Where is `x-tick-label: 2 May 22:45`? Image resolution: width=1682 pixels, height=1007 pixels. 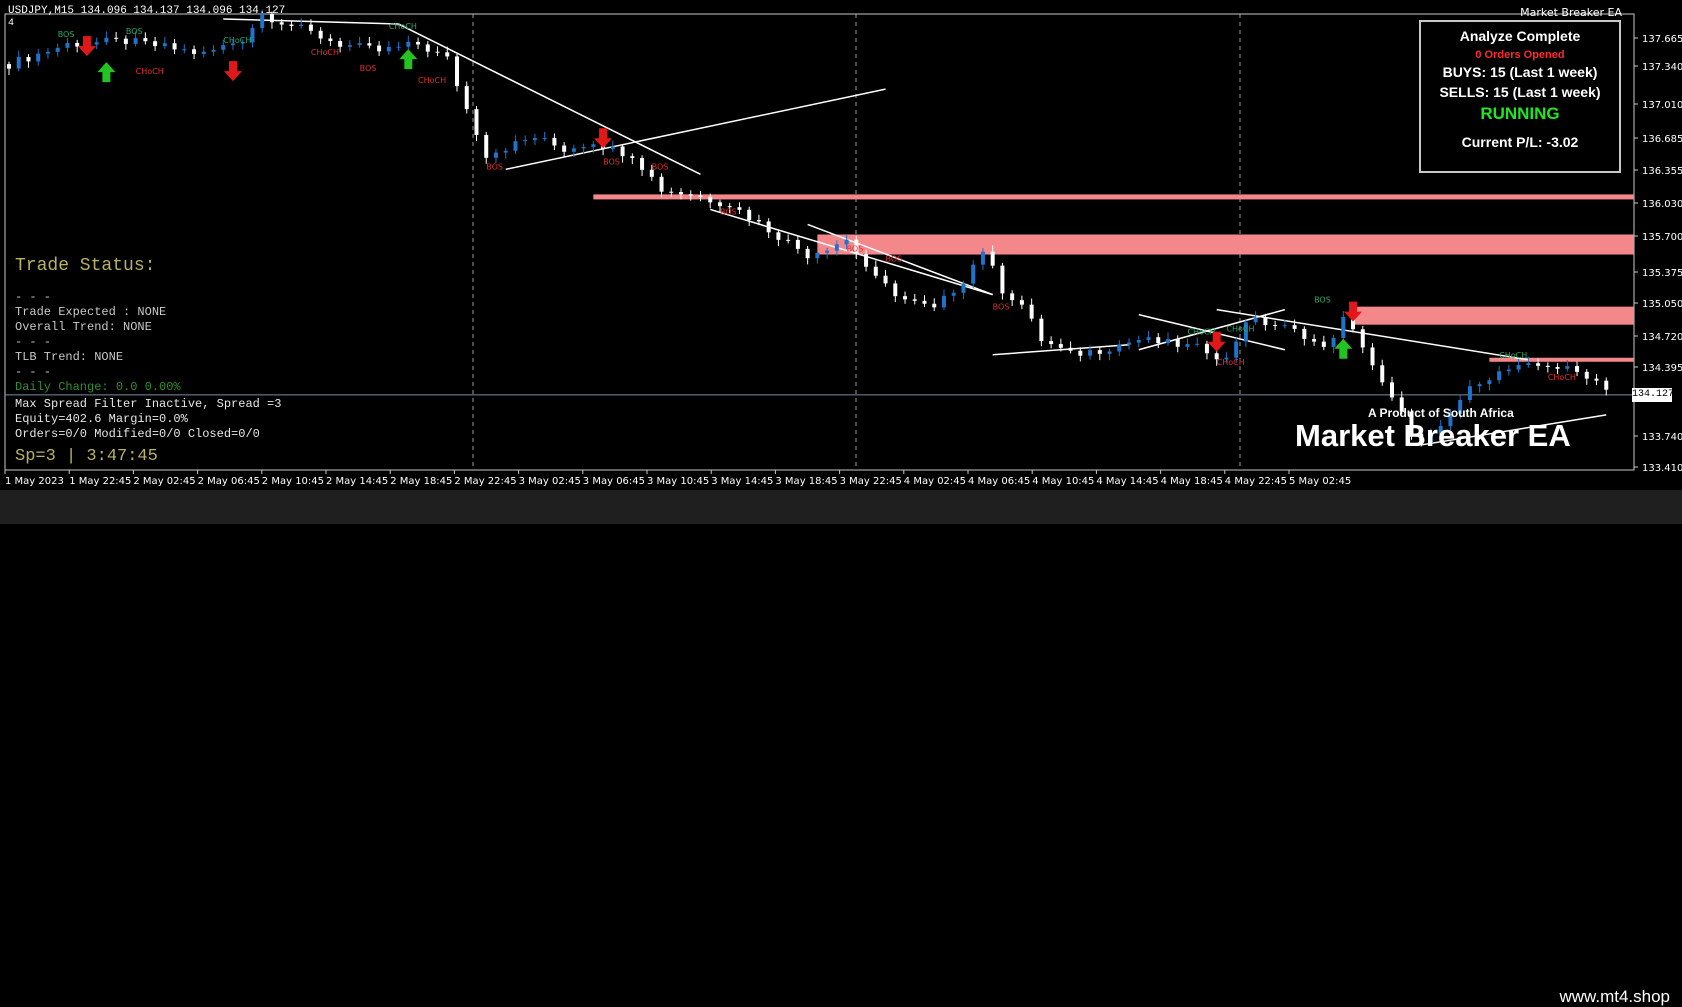
x-tick-label: 2 May 22:45 is located at coordinates (485, 481).